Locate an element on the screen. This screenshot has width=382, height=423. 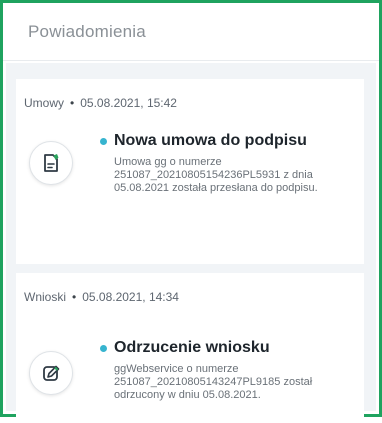
notification-title: Odrzucenie wniosku is located at coordinates (192, 347).